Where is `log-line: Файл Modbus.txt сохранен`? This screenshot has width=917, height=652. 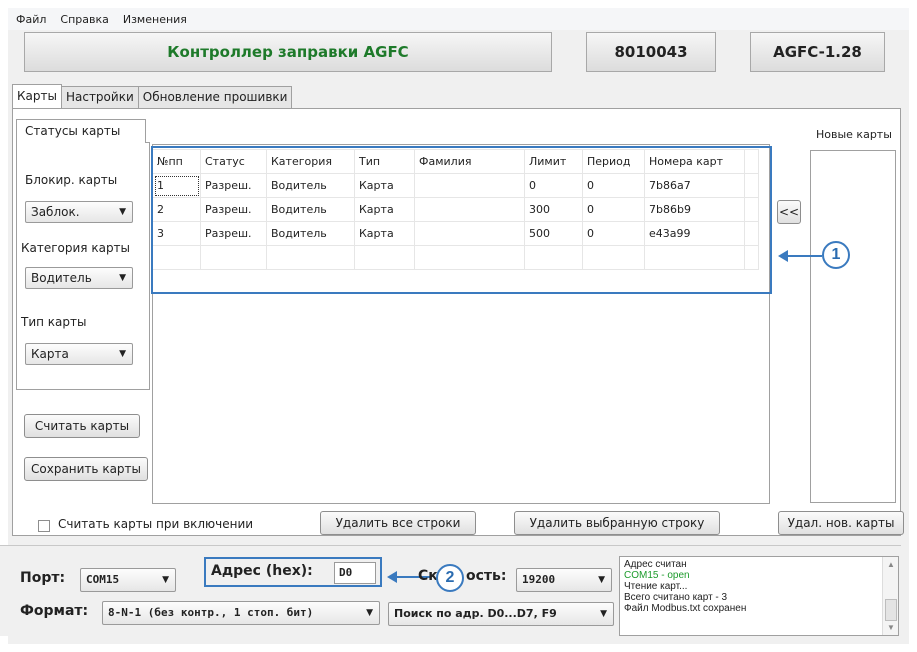
log-line: Файл Modbus.txt сохранен is located at coordinates (685, 608).